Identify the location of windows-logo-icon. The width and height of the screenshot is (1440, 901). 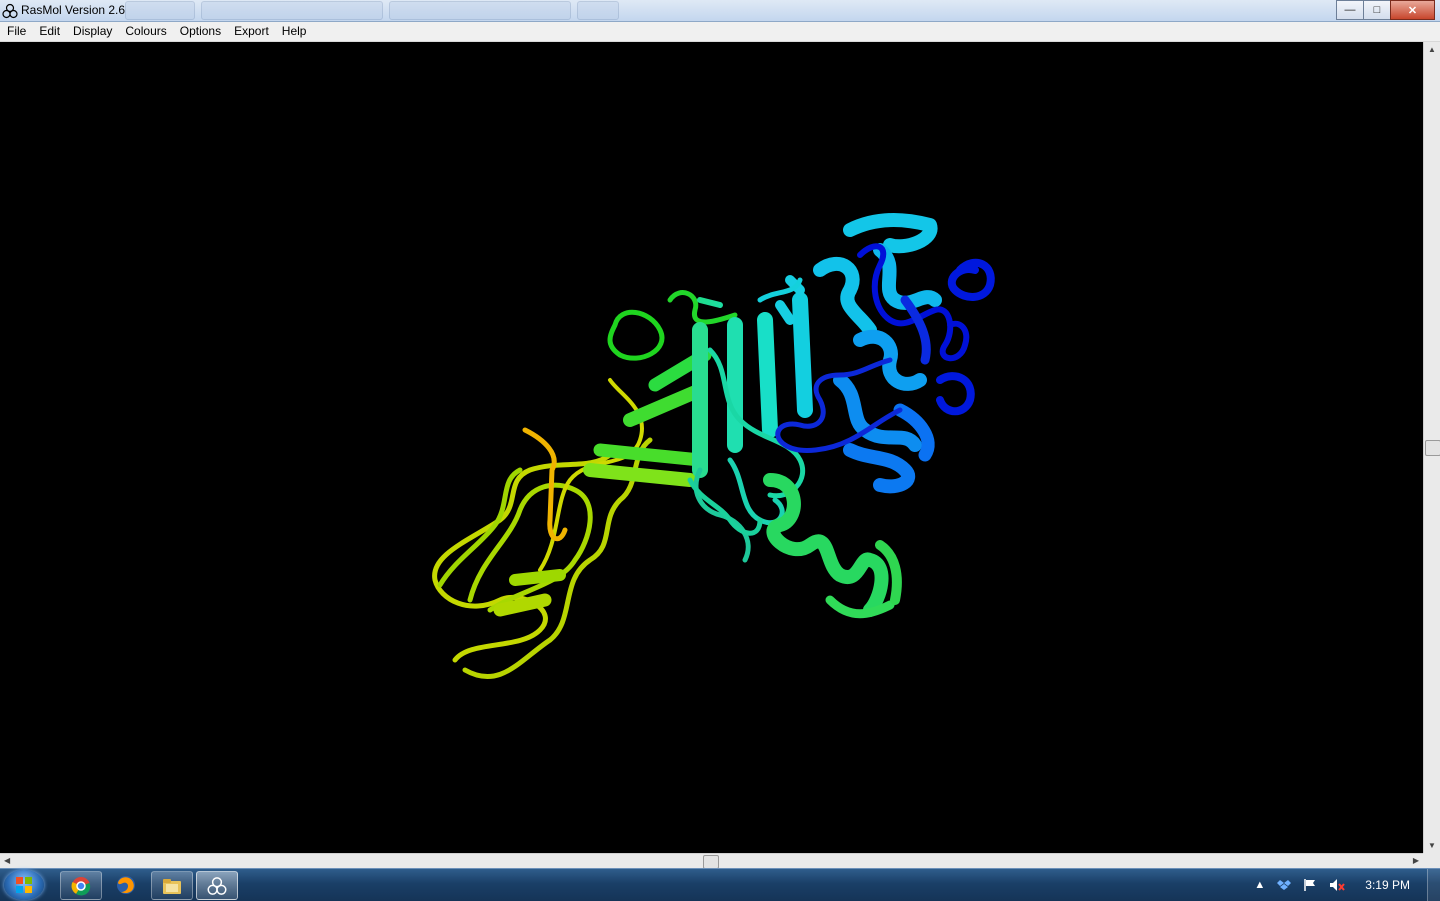
(24, 885).